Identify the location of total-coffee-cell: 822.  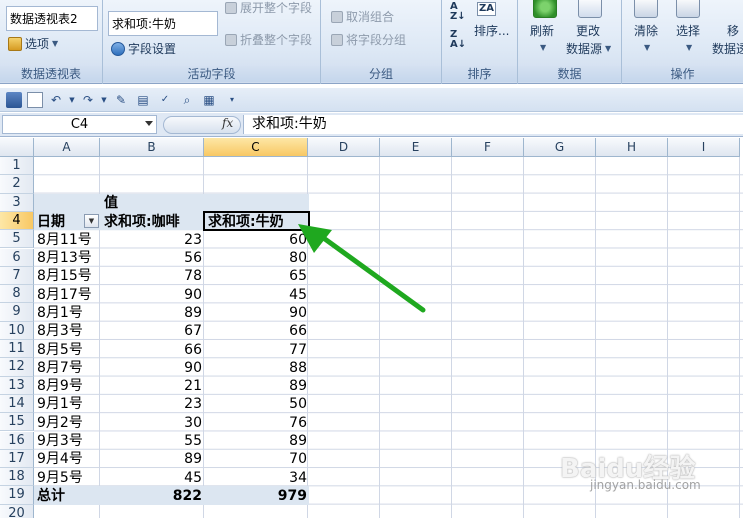
(153, 496).